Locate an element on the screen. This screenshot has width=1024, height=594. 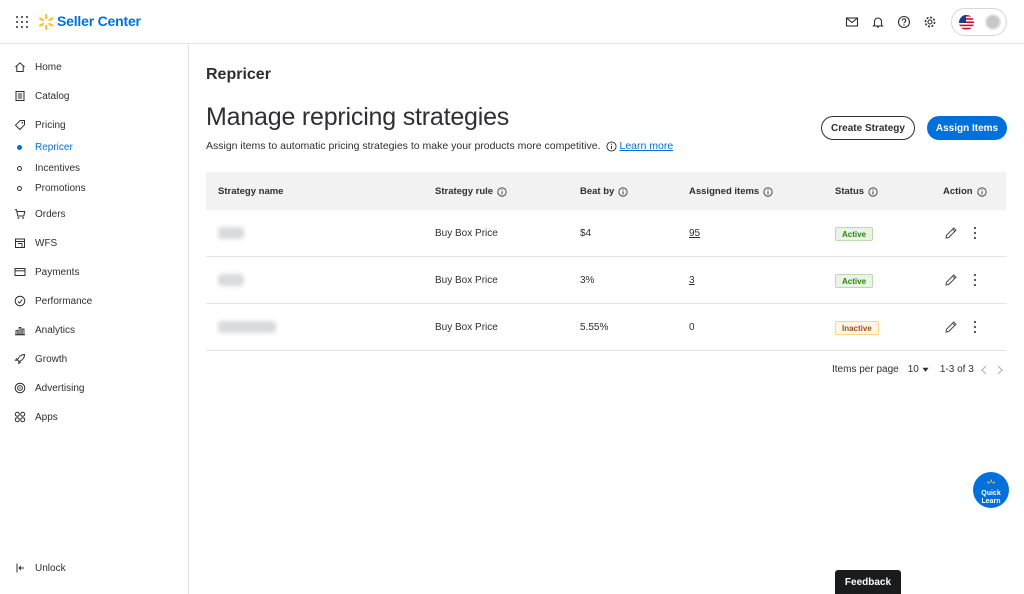
catalog-icon is located at coordinates (20, 96).